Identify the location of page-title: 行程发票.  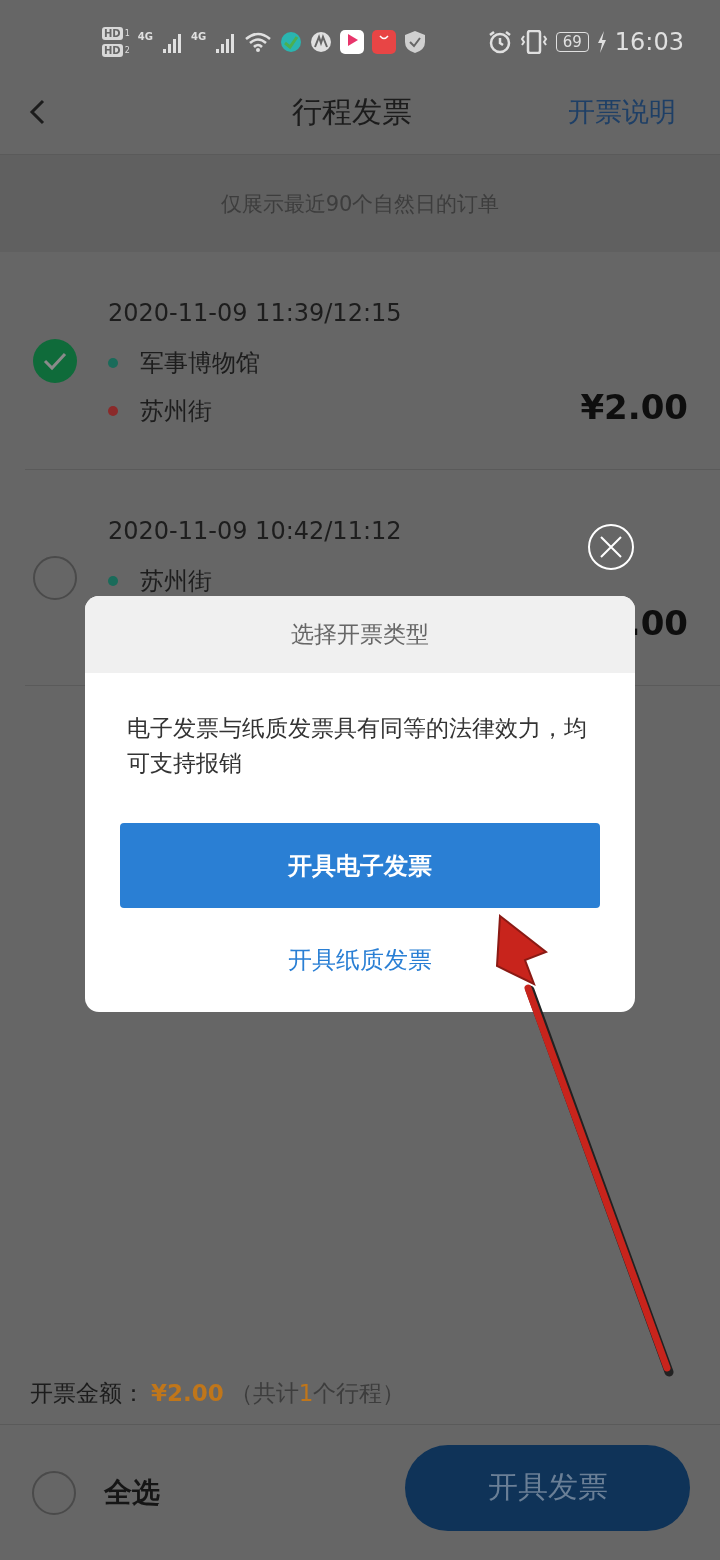
(352, 111).